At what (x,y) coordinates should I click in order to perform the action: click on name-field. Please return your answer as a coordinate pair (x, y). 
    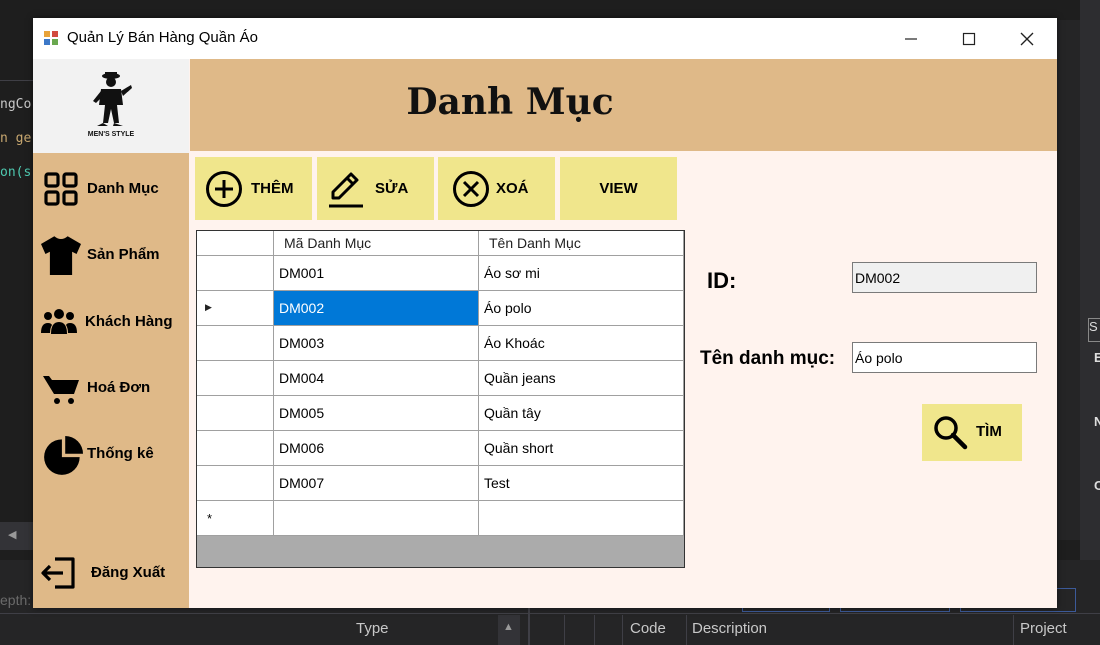
    Looking at the image, I should click on (944, 357).